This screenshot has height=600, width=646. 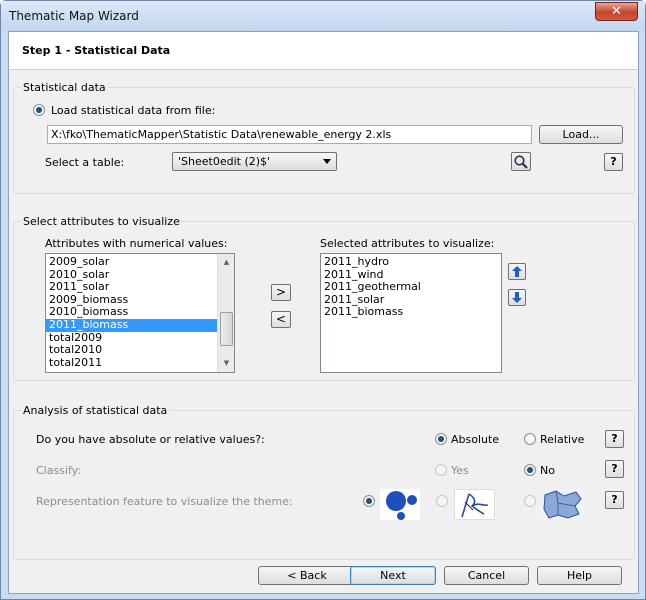 I want to click on chevron-down-icon, so click(x=327, y=161).